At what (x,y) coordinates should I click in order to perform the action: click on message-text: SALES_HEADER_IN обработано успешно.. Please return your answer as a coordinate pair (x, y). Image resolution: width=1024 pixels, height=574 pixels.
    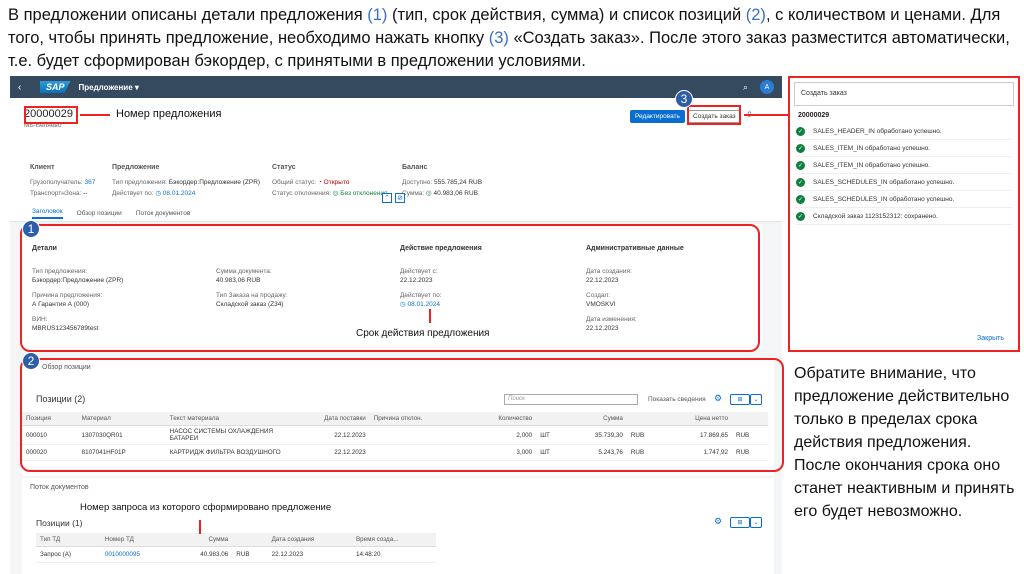
    Looking at the image, I should click on (877, 131).